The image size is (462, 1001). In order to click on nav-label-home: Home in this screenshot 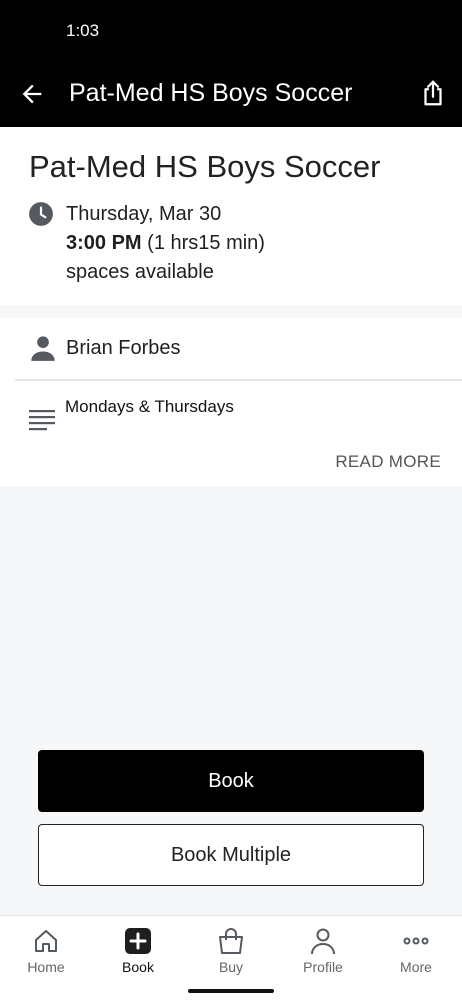, I will do `click(46, 967)`.